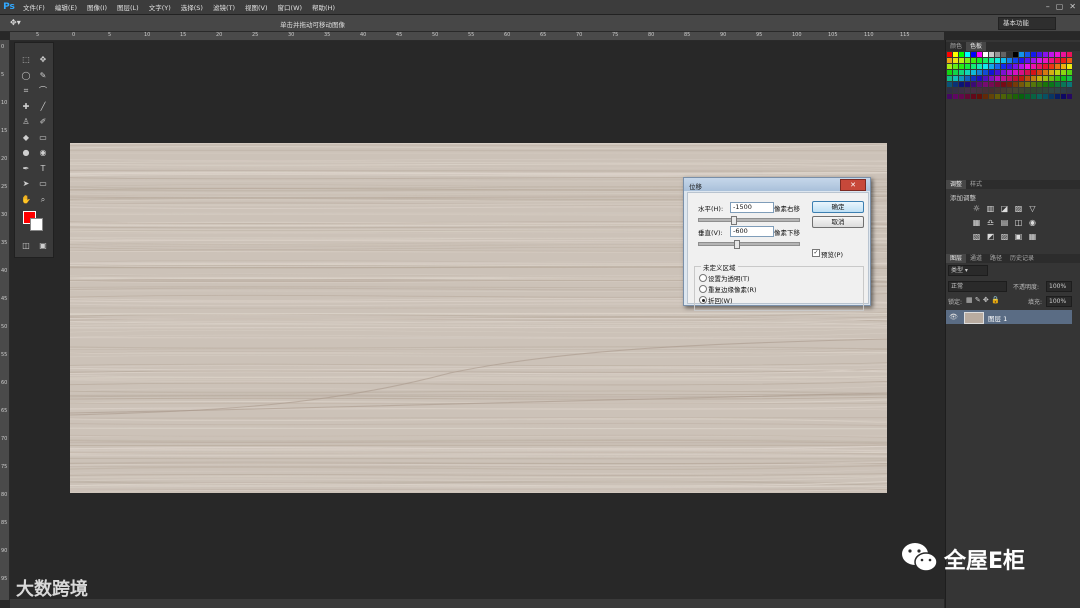 This screenshot has height=608, width=1080. I want to click on layer-row: 👁 图层 1, so click(1009, 317).